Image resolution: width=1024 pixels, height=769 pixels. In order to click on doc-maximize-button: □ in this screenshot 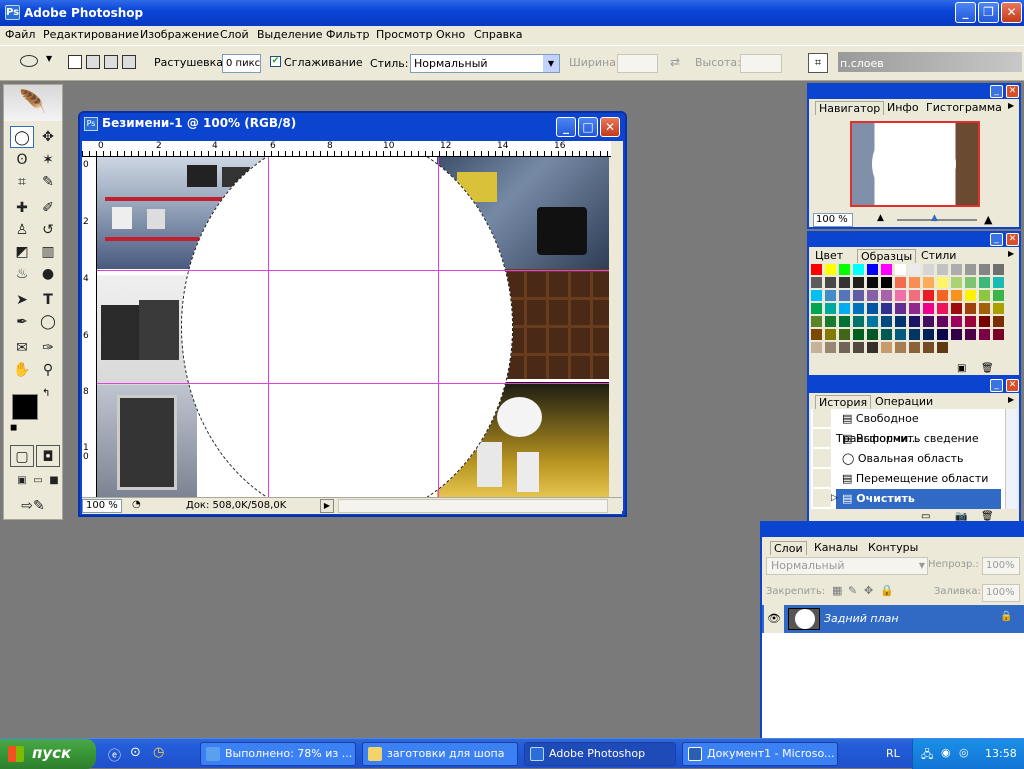, I will do `click(588, 127)`.